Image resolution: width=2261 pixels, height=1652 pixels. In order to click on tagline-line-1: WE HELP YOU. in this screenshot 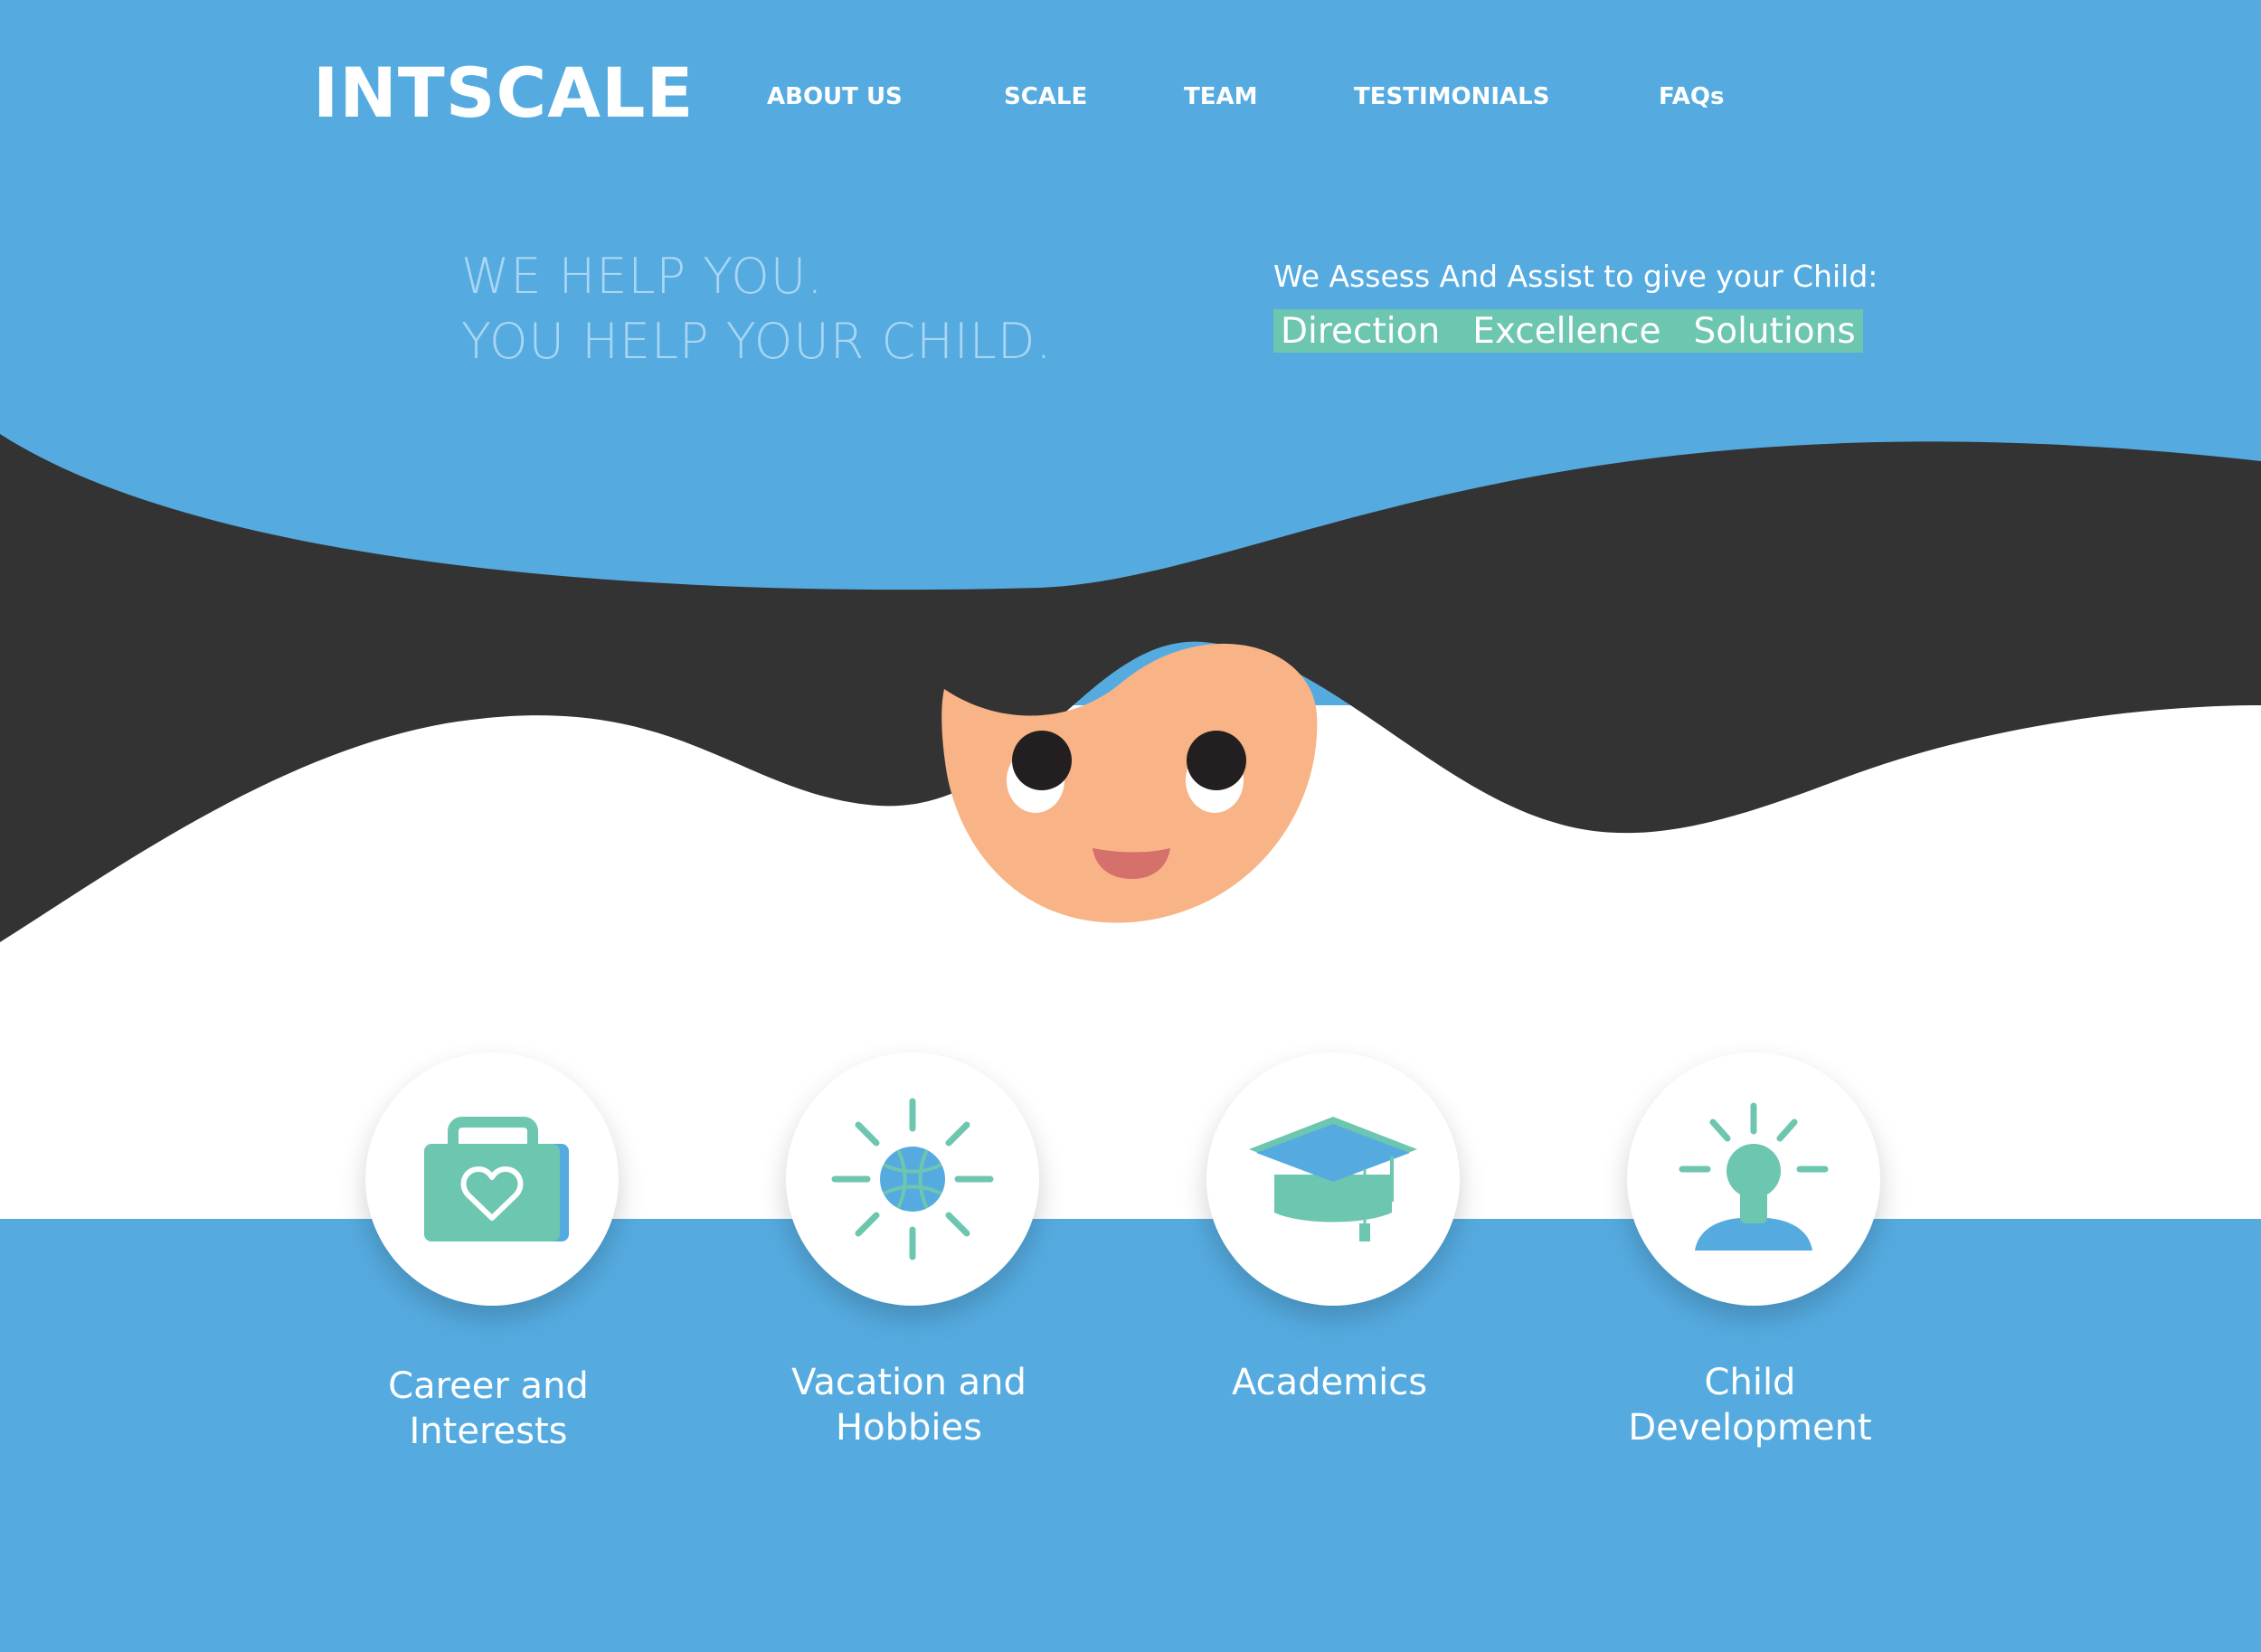, I will do `click(642, 276)`.